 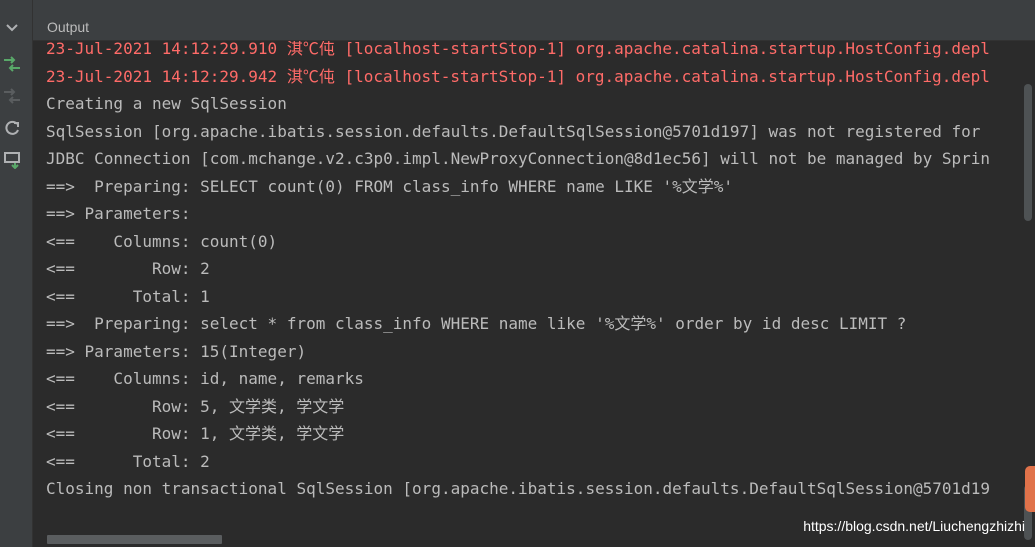 What do you see at coordinates (134, 539) in the screenshot?
I see `horizontal-scroll-thumb` at bounding box center [134, 539].